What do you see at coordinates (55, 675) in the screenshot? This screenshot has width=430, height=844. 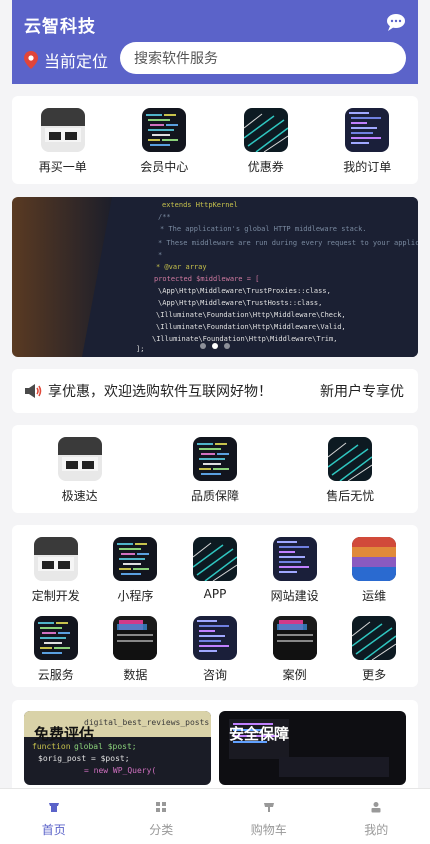 I see `category-label: 云服务` at bounding box center [55, 675].